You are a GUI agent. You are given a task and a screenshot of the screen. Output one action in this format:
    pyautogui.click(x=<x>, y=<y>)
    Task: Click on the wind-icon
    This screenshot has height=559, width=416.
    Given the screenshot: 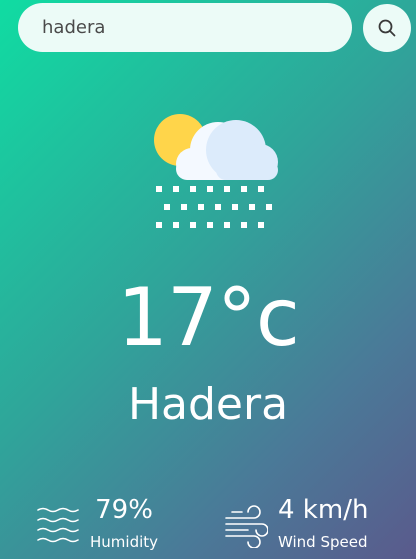 What is the action you would take?
    pyautogui.click(x=246, y=526)
    